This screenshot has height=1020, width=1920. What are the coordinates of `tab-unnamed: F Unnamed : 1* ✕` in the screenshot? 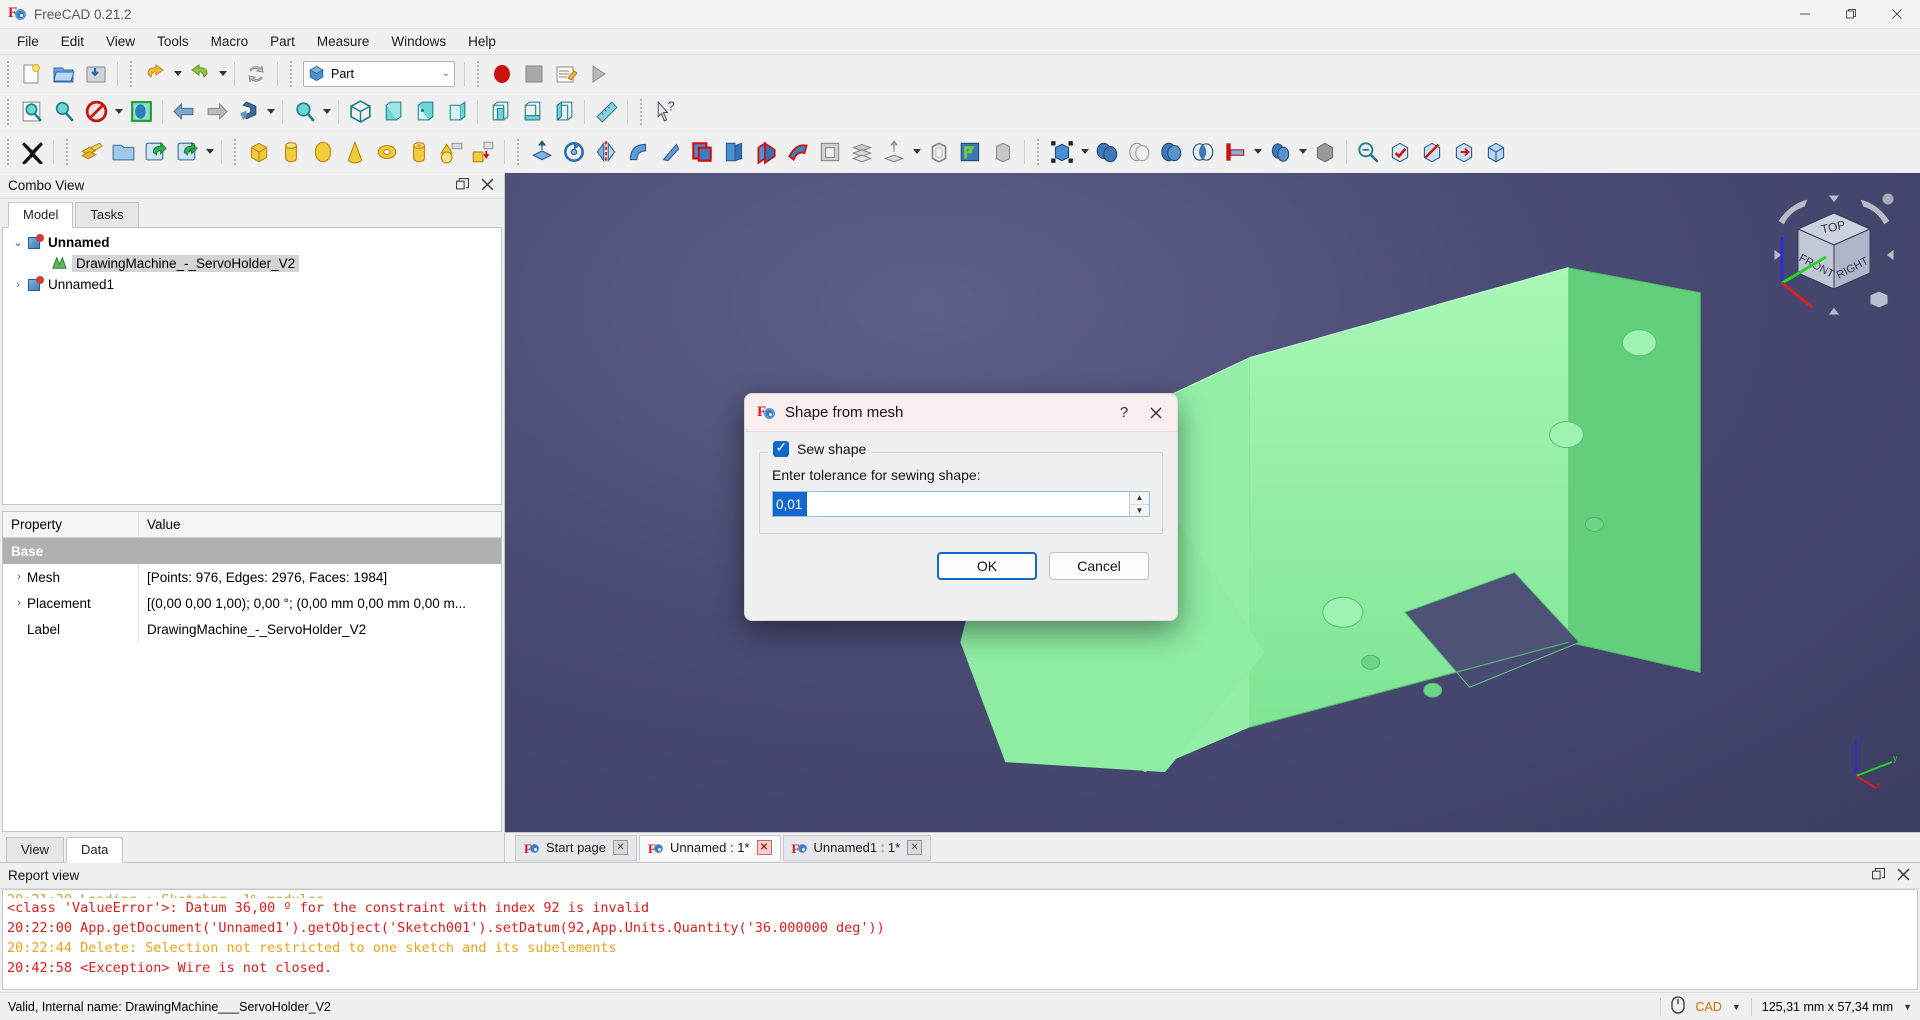 It's located at (710, 847).